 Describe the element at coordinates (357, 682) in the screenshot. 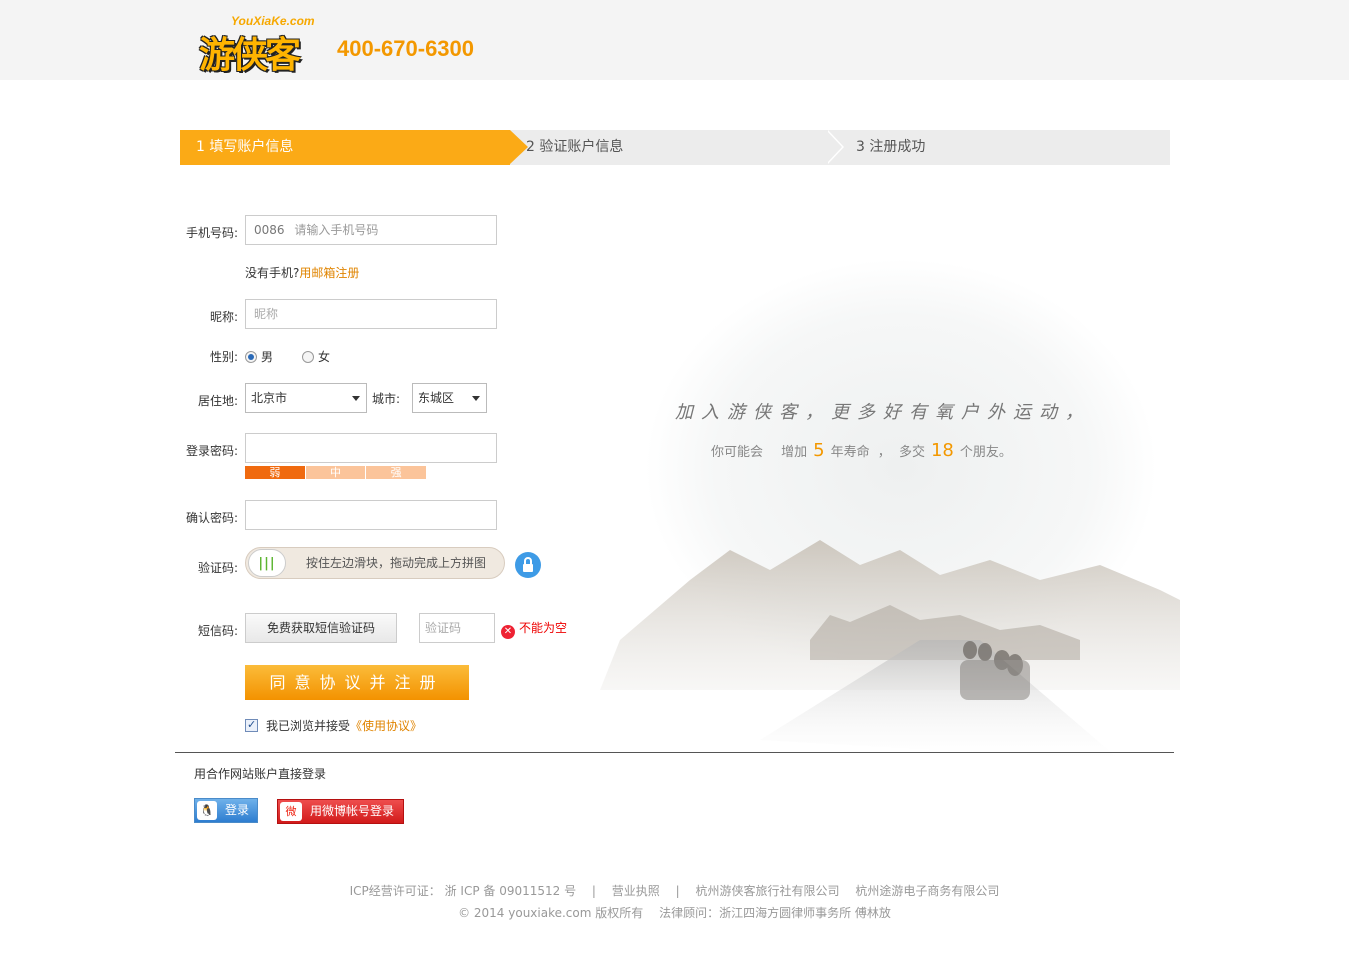

I see `agree-and-register-button: 同意协议并注册` at that location.